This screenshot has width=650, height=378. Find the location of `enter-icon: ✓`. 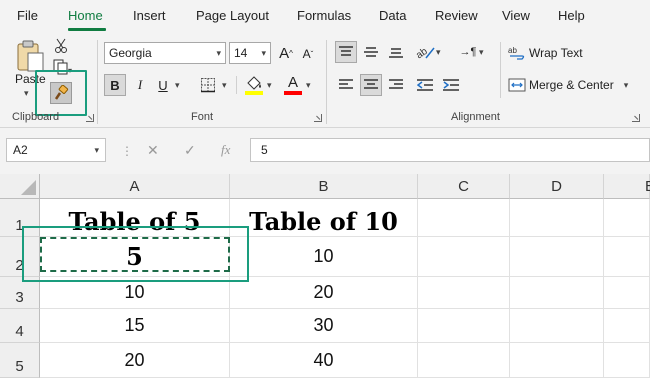

enter-icon: ✓ is located at coordinates (190, 150).